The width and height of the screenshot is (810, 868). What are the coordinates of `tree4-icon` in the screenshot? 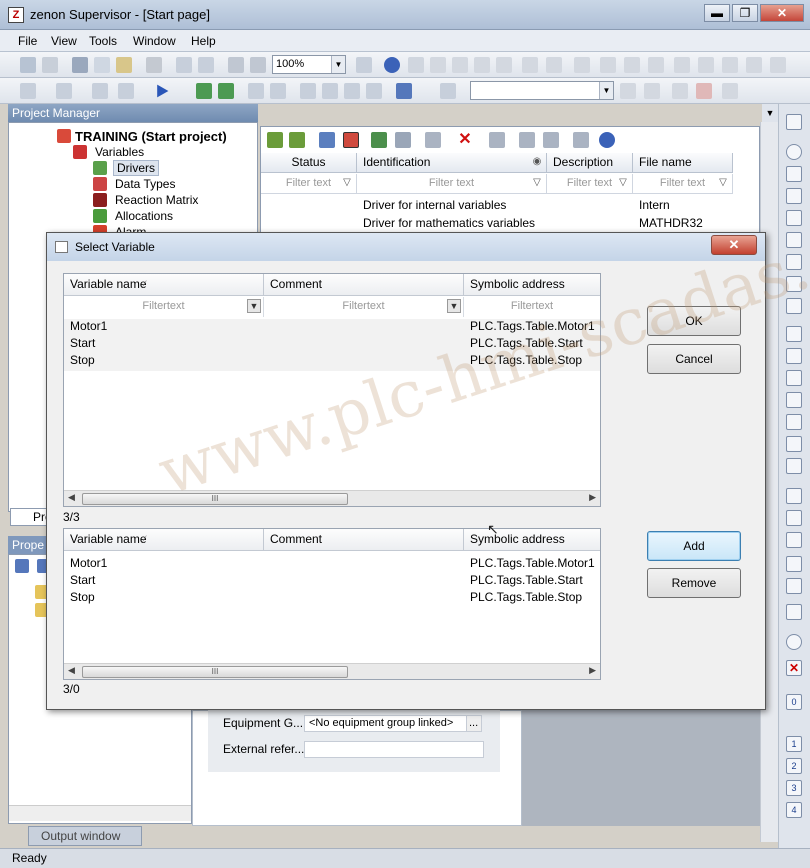 It's located at (374, 91).